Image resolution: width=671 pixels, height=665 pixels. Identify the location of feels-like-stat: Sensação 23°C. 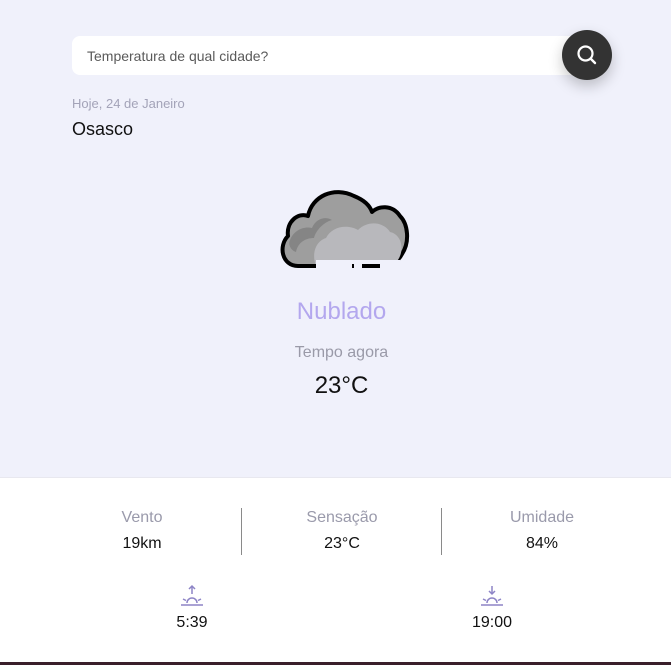
(342, 531).